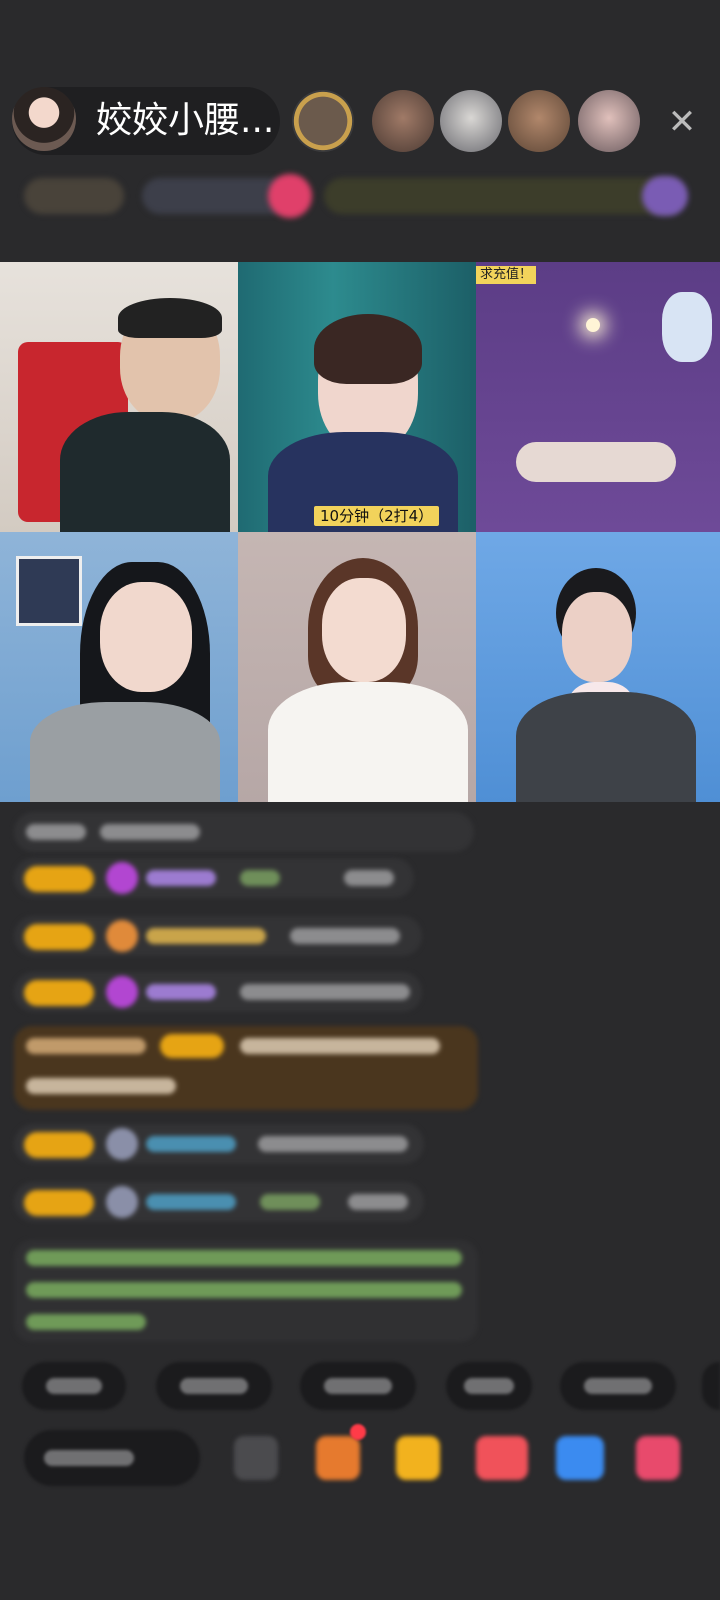  Describe the element at coordinates (418, 1458) in the screenshot. I see `gift-box-icon` at that location.